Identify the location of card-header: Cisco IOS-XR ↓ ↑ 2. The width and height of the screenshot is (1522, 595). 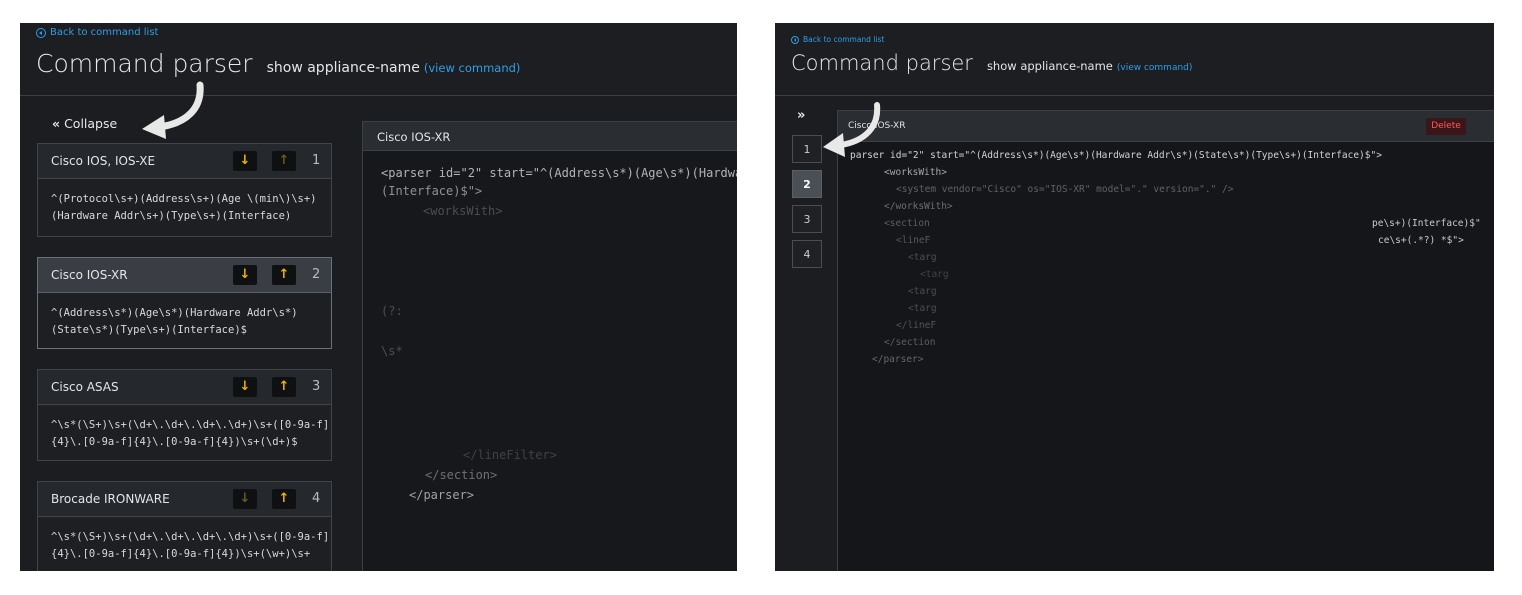
(184, 275).